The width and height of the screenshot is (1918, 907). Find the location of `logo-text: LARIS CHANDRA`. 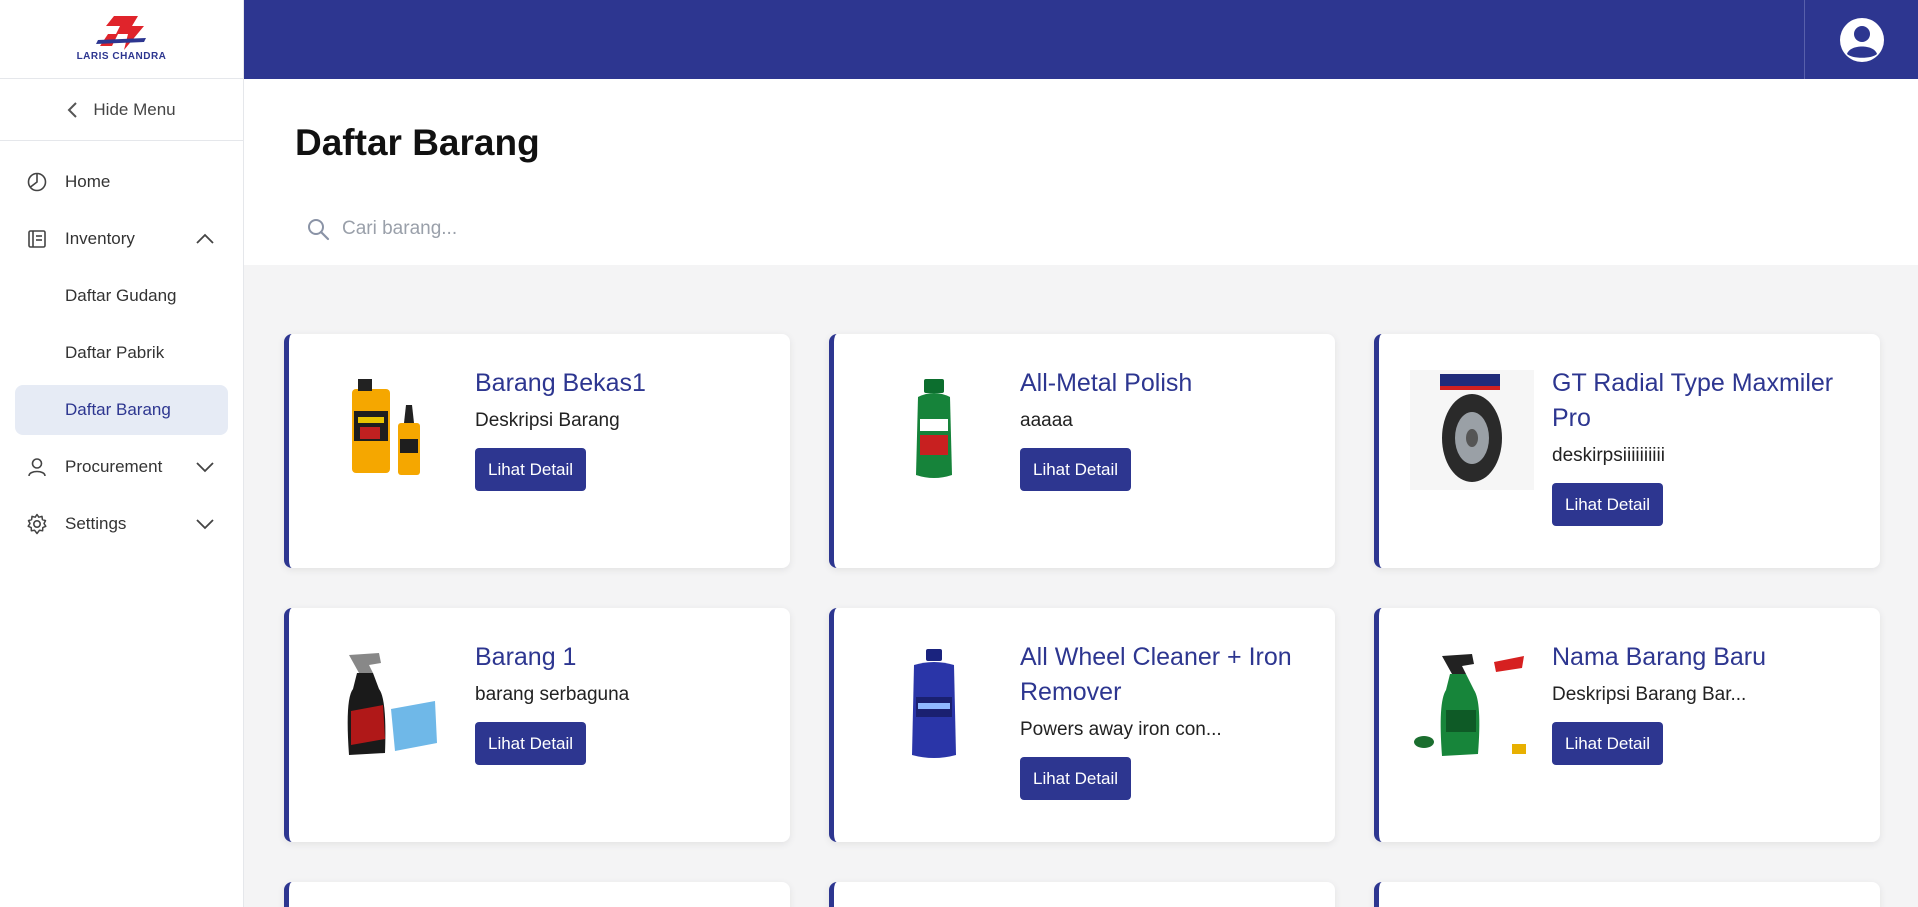

logo-text: LARIS CHANDRA is located at coordinates (121, 56).